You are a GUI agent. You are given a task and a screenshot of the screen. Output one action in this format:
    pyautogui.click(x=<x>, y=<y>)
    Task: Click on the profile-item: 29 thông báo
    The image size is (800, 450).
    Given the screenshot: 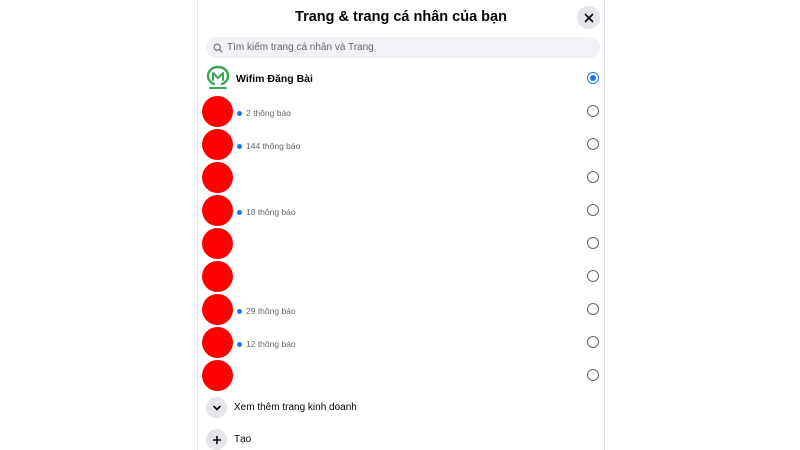 What is the action you would take?
    pyautogui.click(x=401, y=309)
    